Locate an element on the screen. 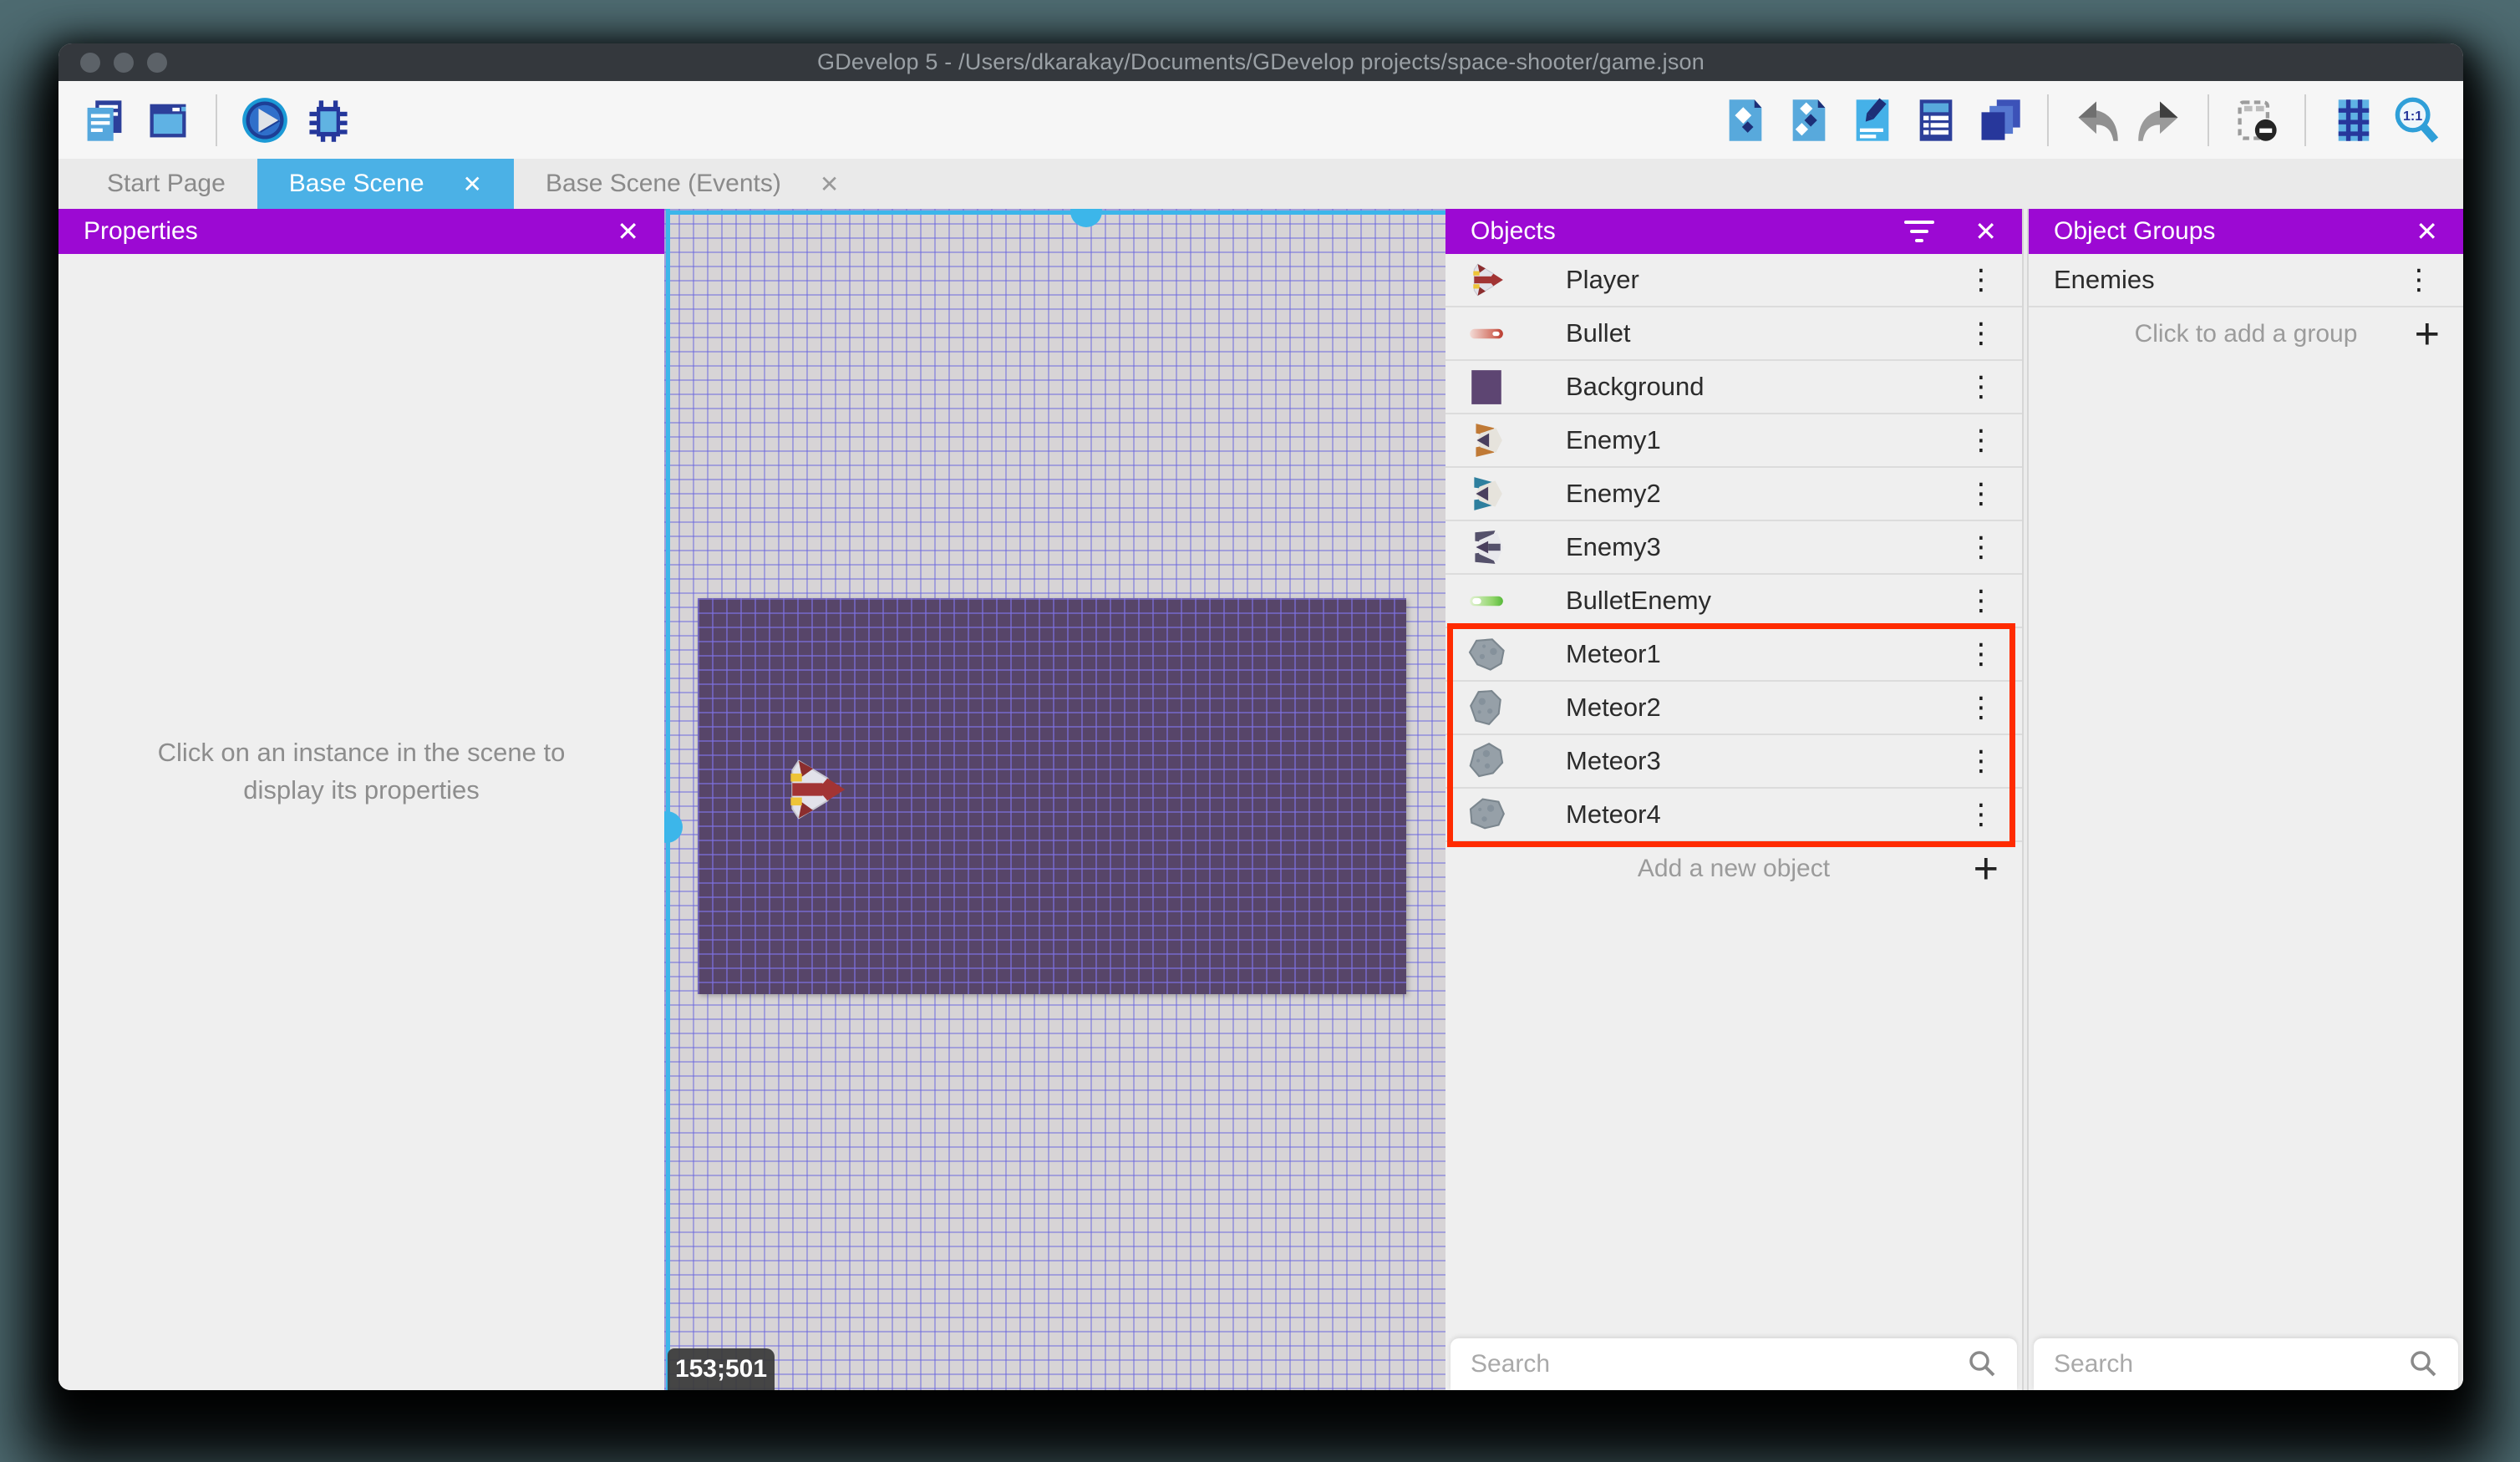  object-groups-editor-button is located at coordinates (1809, 120).